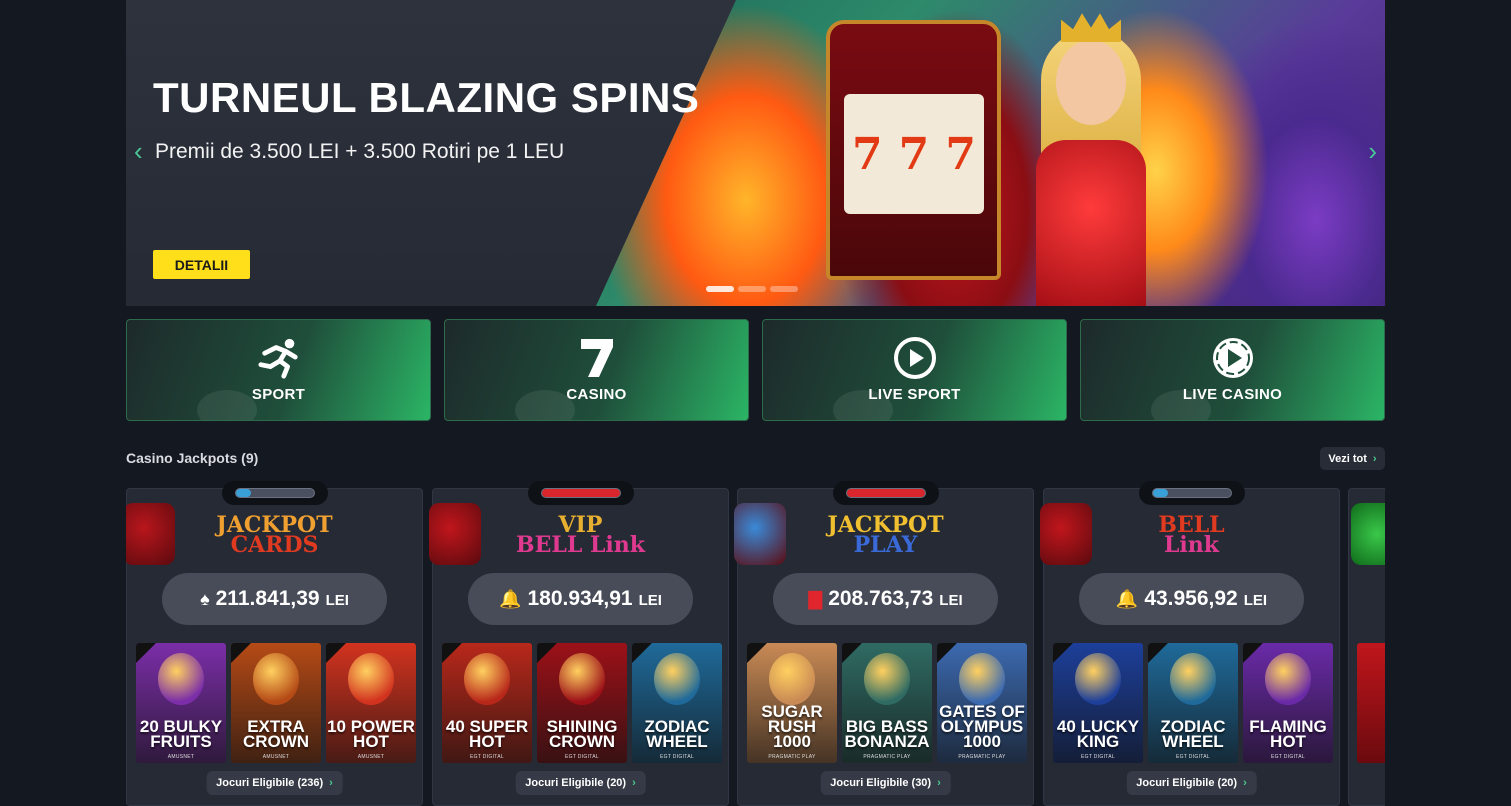  Describe the element at coordinates (597, 358) in the screenshot. I see `seven-icon` at that location.